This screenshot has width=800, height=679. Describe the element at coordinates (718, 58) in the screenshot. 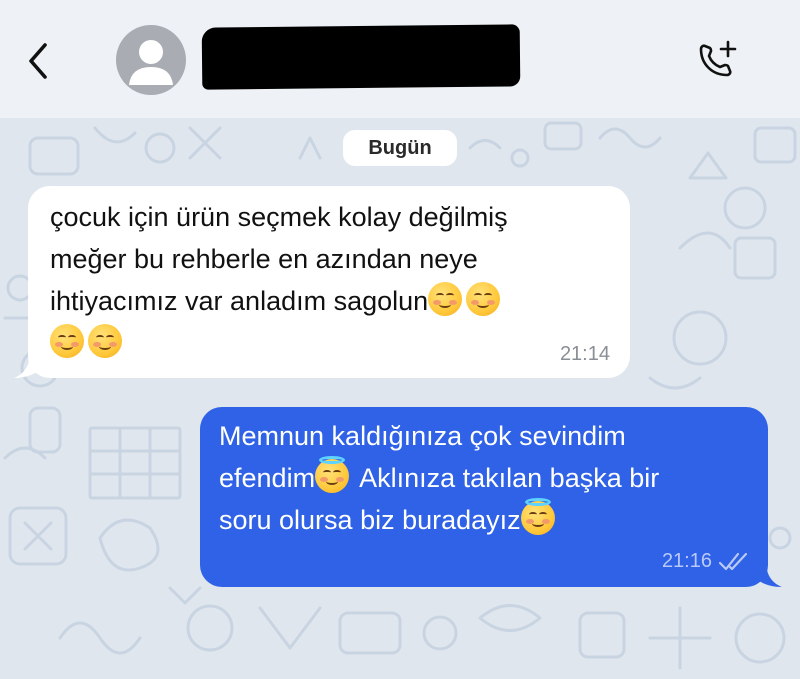

I see `add-call-icon` at that location.